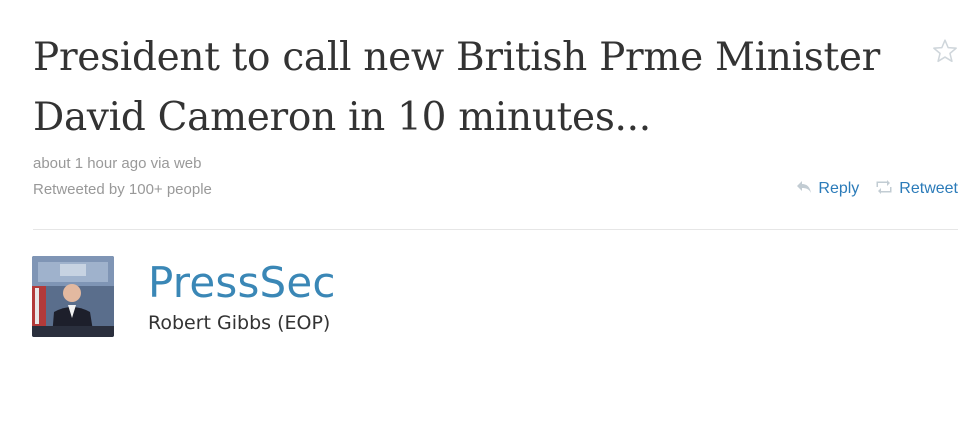  What do you see at coordinates (117, 163) in the screenshot?
I see `tweet-timestamp: about 1 hour ago via web` at bounding box center [117, 163].